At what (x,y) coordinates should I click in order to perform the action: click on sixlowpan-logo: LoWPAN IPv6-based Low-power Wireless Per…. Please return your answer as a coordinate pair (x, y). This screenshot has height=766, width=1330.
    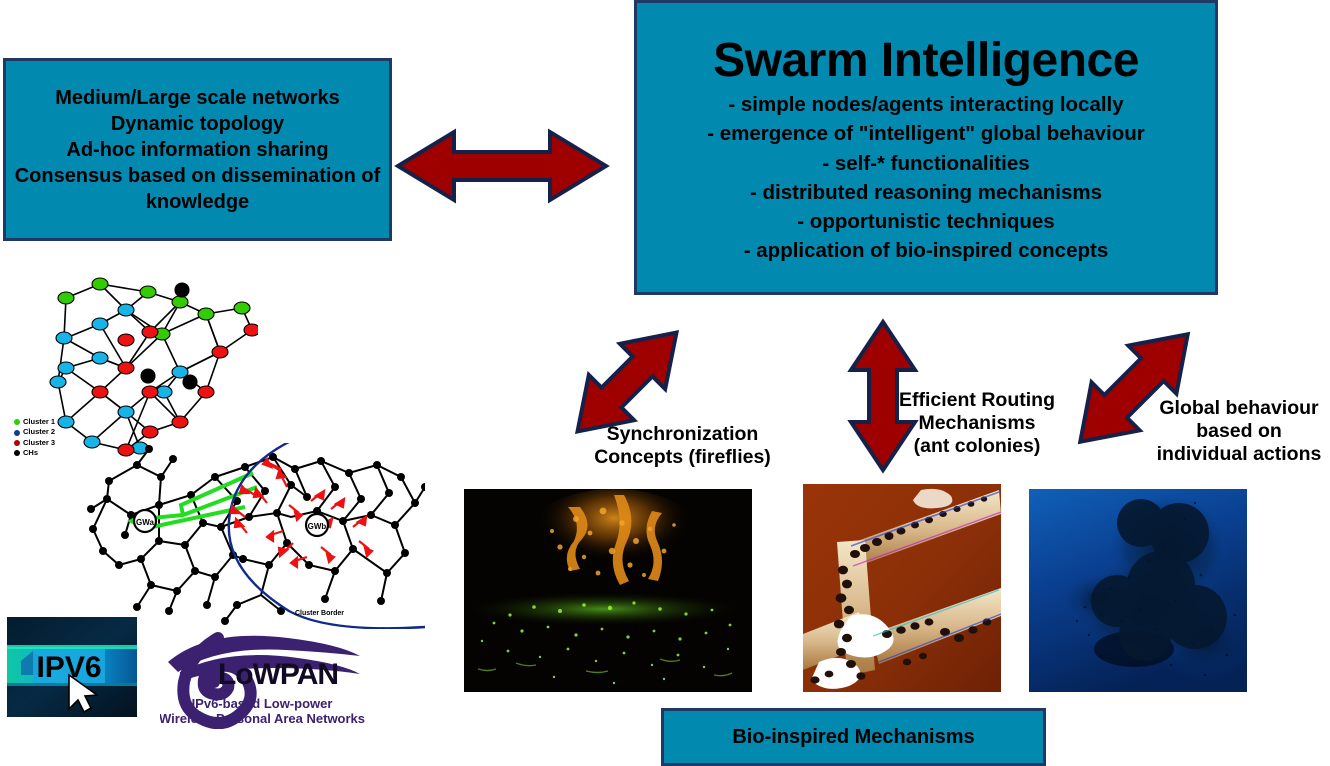
    Looking at the image, I should click on (262, 676).